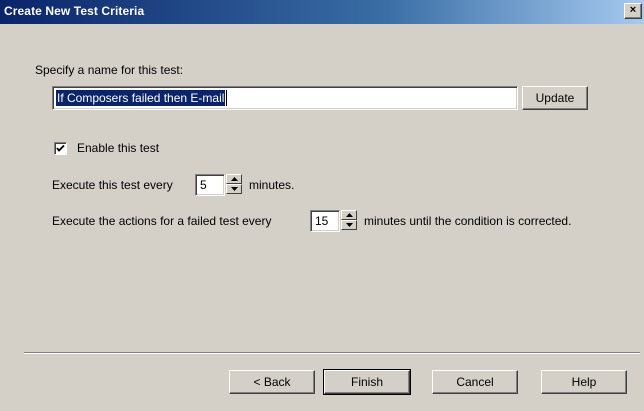 The width and height of the screenshot is (644, 411). What do you see at coordinates (118, 148) in the screenshot?
I see `enable-test-label: Enable this test` at bounding box center [118, 148].